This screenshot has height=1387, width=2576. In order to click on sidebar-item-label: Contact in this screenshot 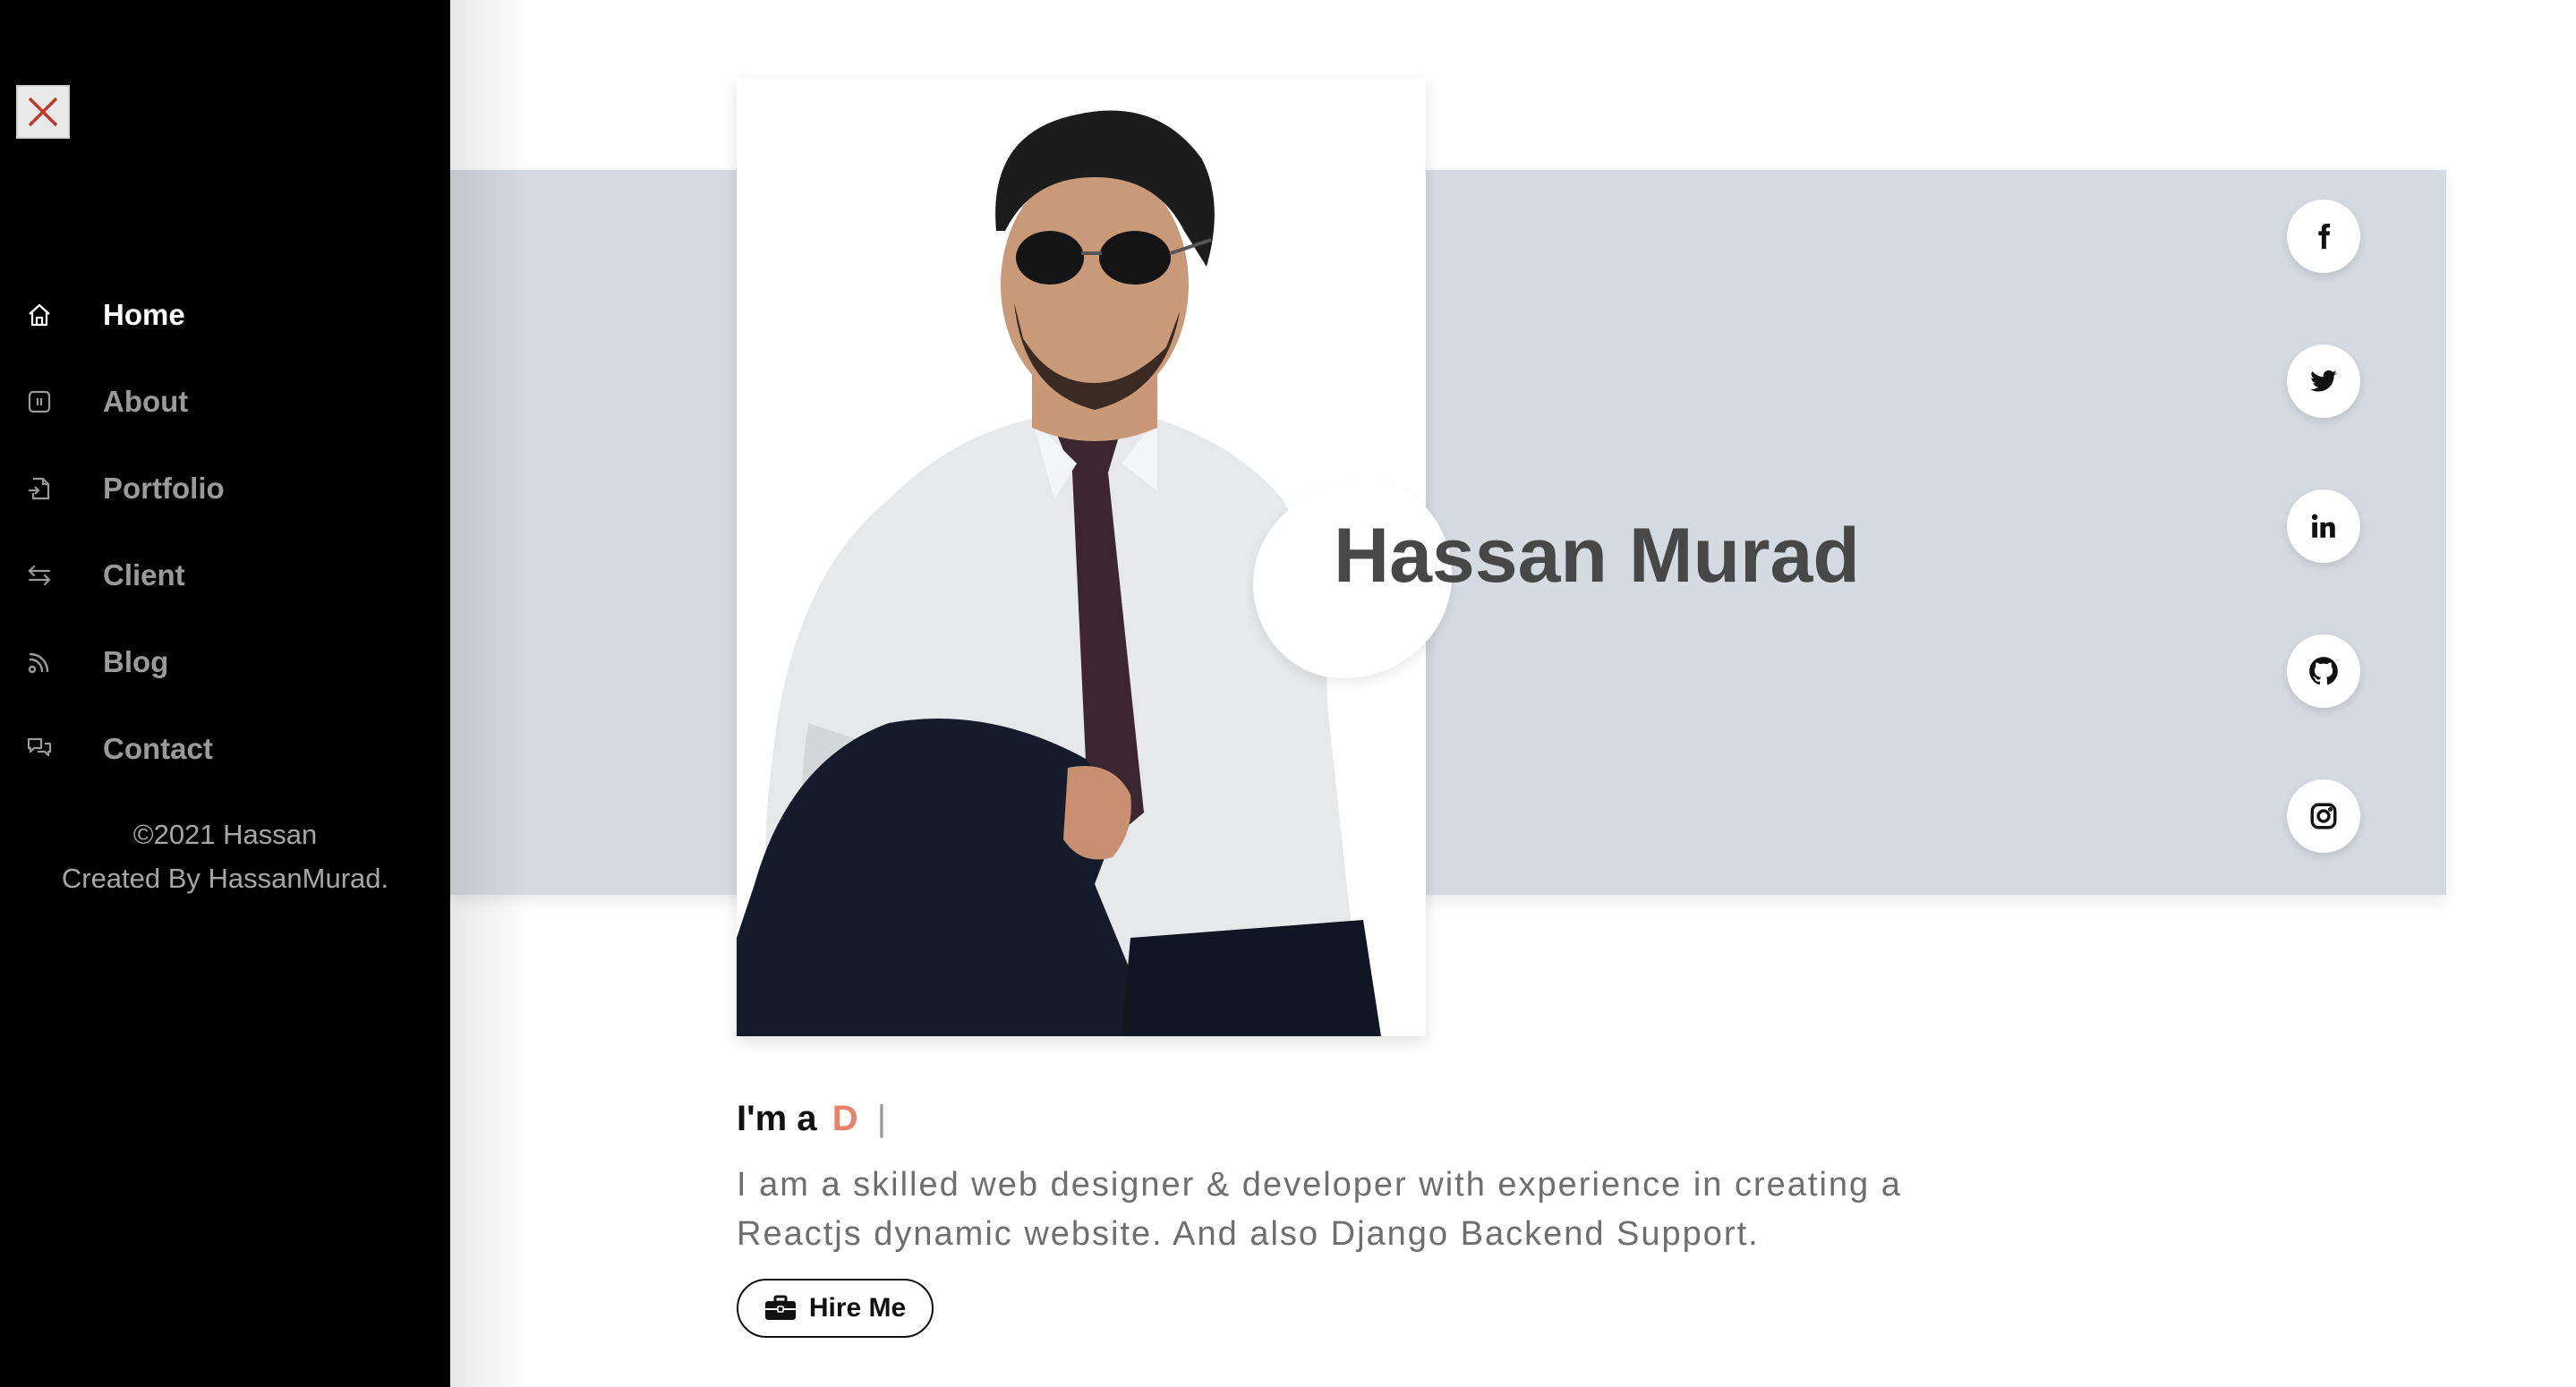, I will do `click(158, 748)`.